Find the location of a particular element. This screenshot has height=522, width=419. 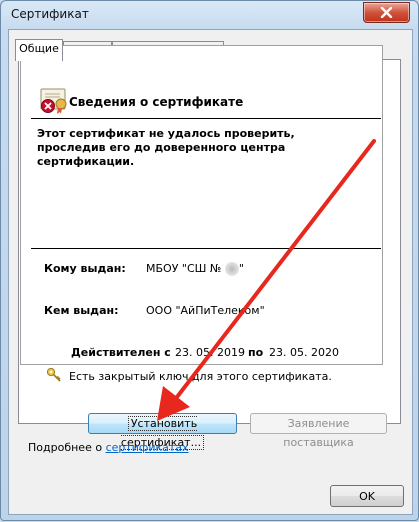

certificate-error-icon is located at coordinates (53, 101).